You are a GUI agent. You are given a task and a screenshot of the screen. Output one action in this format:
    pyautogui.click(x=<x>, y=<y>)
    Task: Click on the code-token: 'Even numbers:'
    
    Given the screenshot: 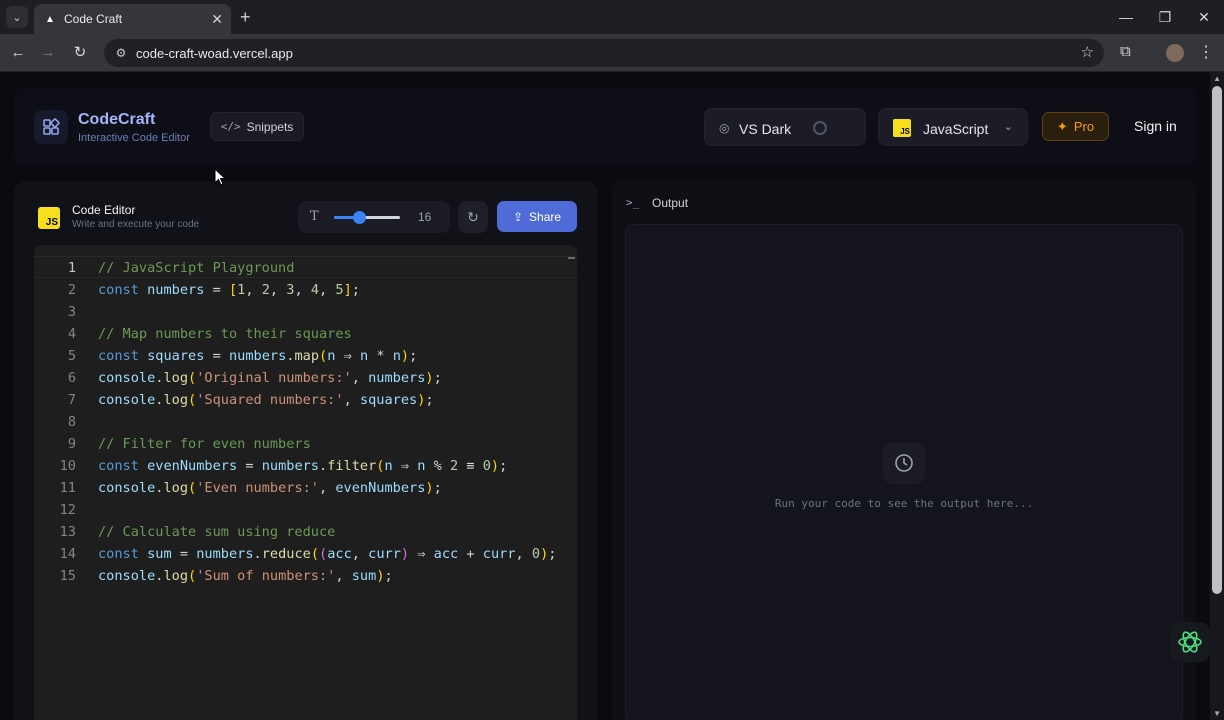 What is the action you would take?
    pyautogui.click(x=257, y=488)
    